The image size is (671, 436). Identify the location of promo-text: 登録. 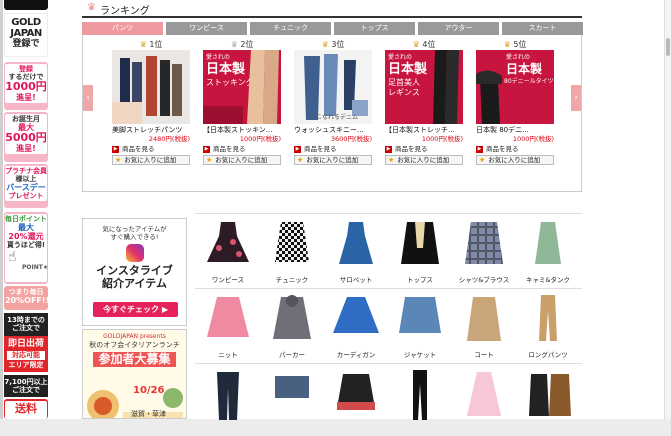
(26, 69).